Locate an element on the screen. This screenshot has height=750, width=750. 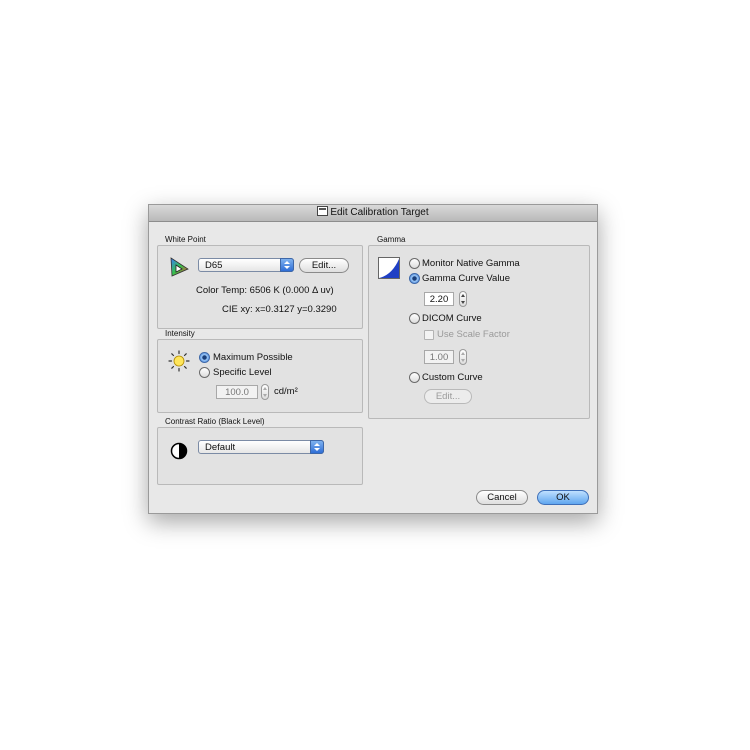
radio-gamma-curve-value is located at coordinates (414, 278).